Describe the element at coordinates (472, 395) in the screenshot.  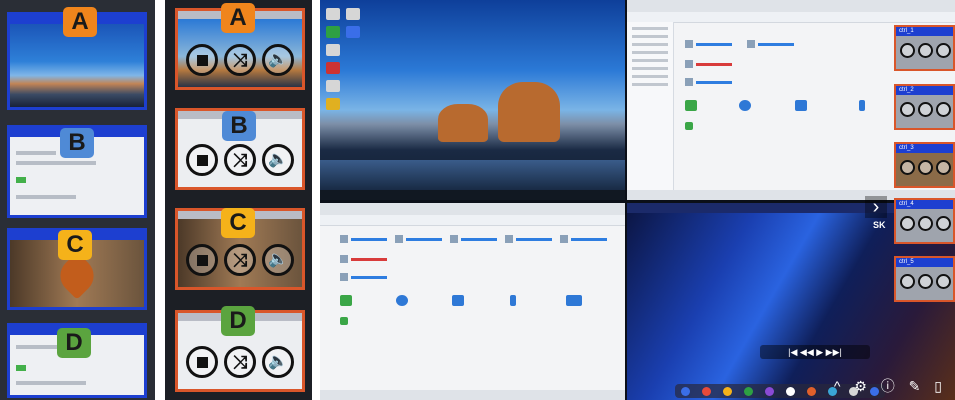
I see `status-bar` at that location.